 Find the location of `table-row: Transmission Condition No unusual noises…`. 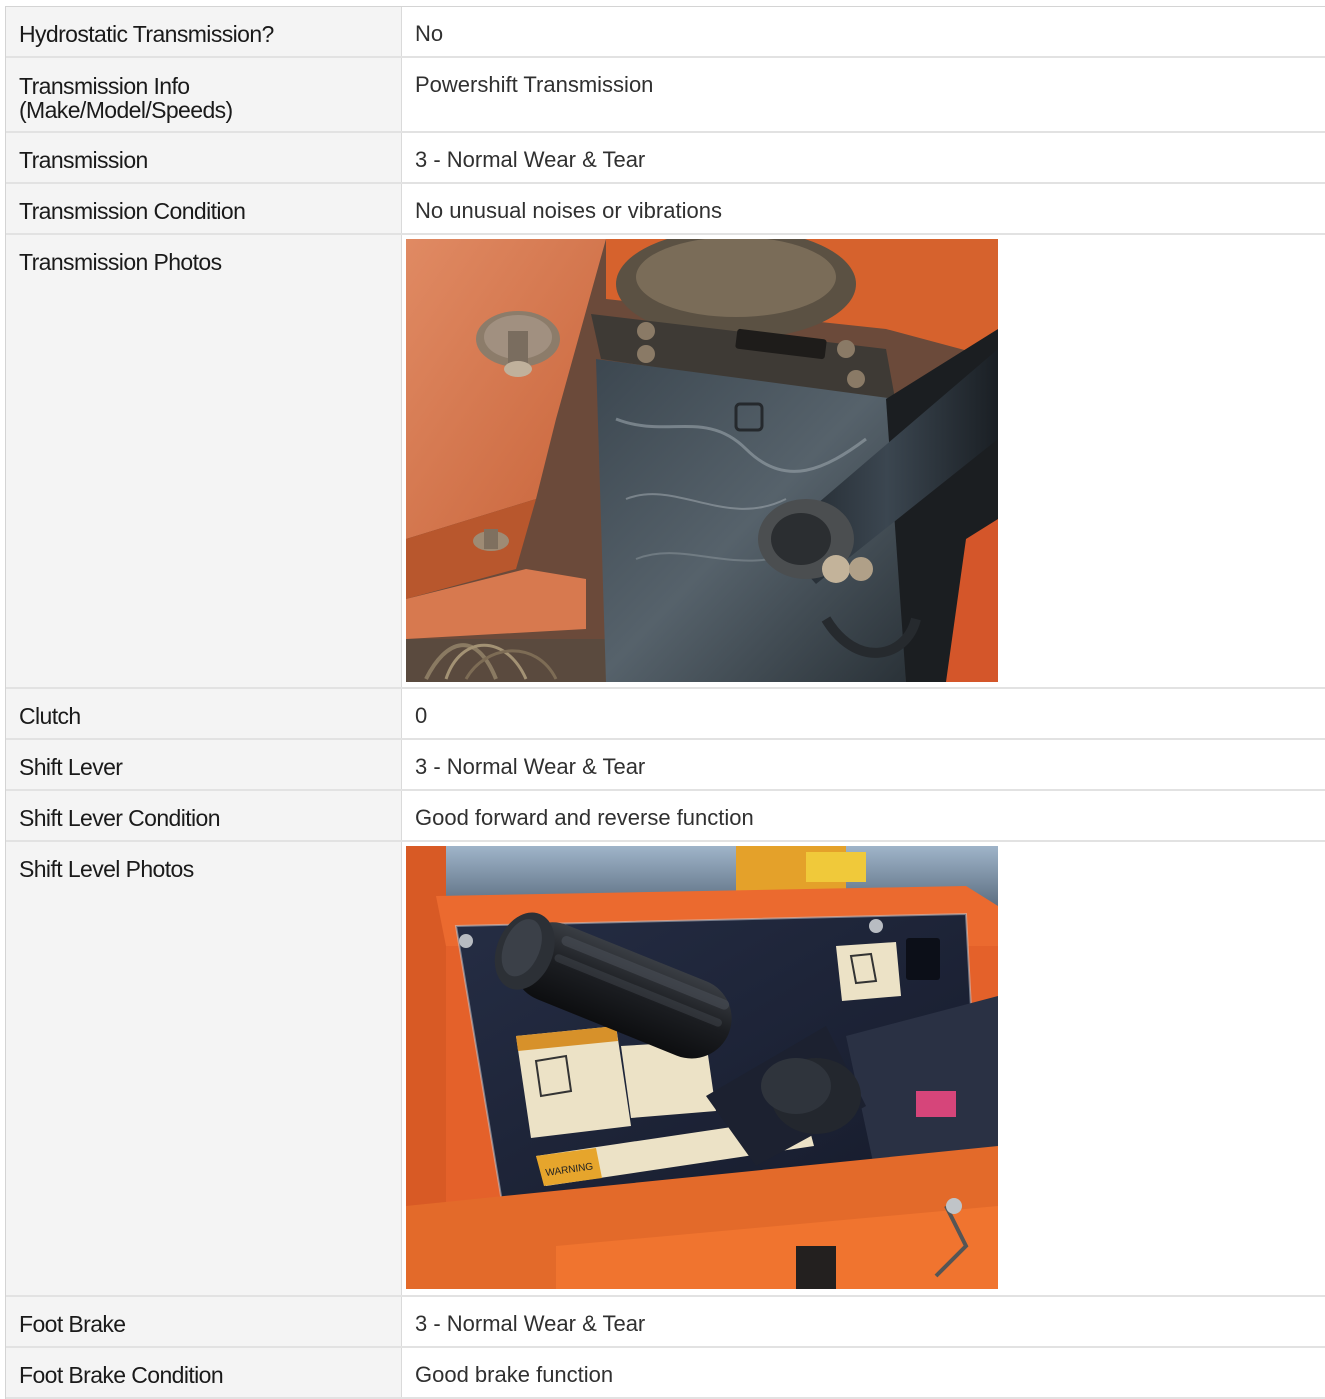

table-row: Transmission Condition No unusual noises… is located at coordinates (665, 209).